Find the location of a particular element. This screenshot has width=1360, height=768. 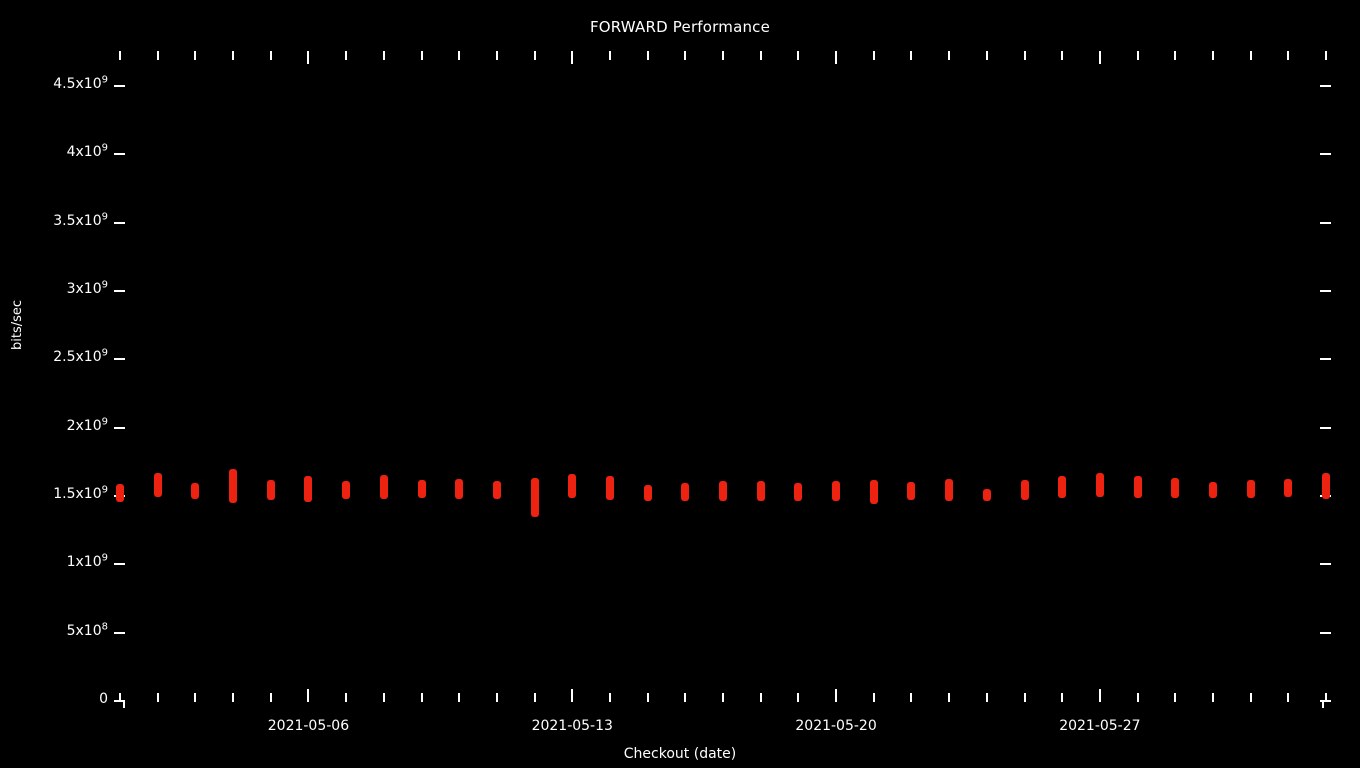

x-axis-tick-label: 2021-05-13 is located at coordinates (572, 726).